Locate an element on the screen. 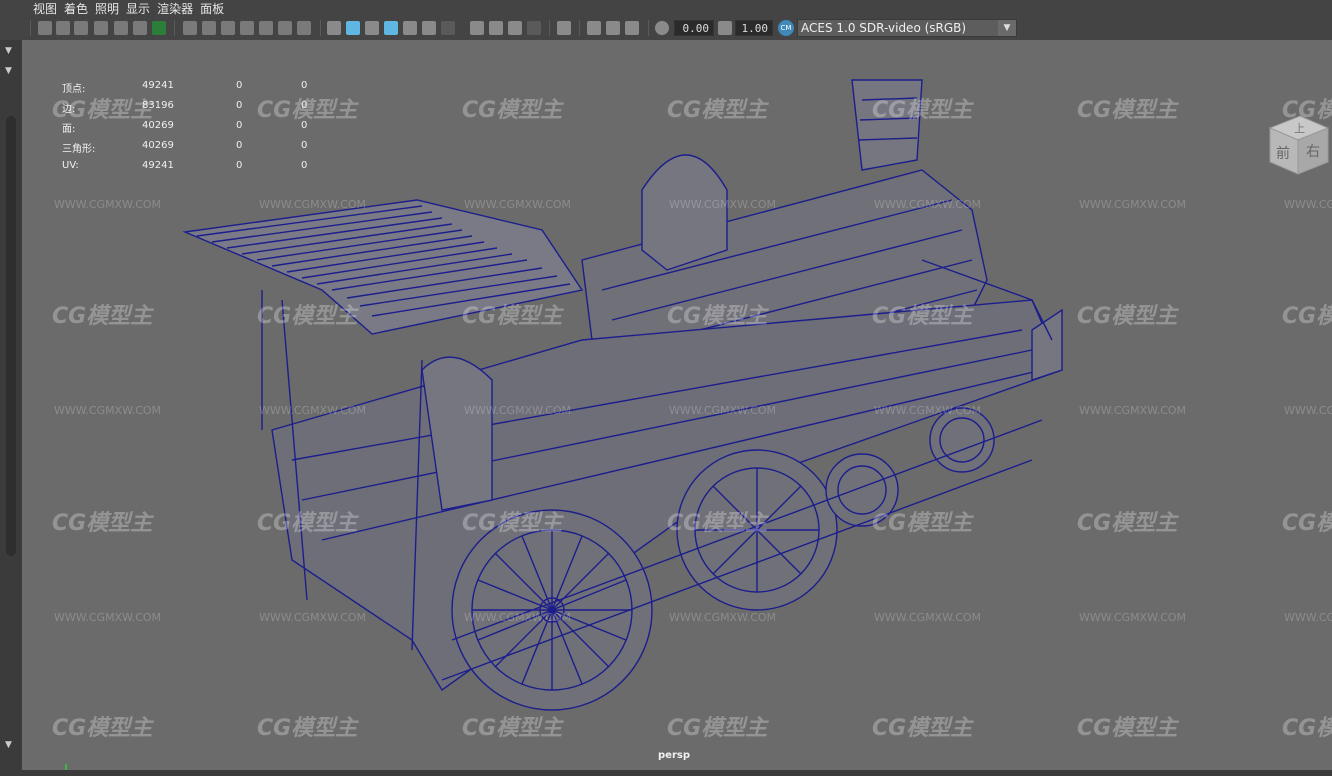 This screenshot has width=1332, height=776. grid-icon is located at coordinates (190, 28).